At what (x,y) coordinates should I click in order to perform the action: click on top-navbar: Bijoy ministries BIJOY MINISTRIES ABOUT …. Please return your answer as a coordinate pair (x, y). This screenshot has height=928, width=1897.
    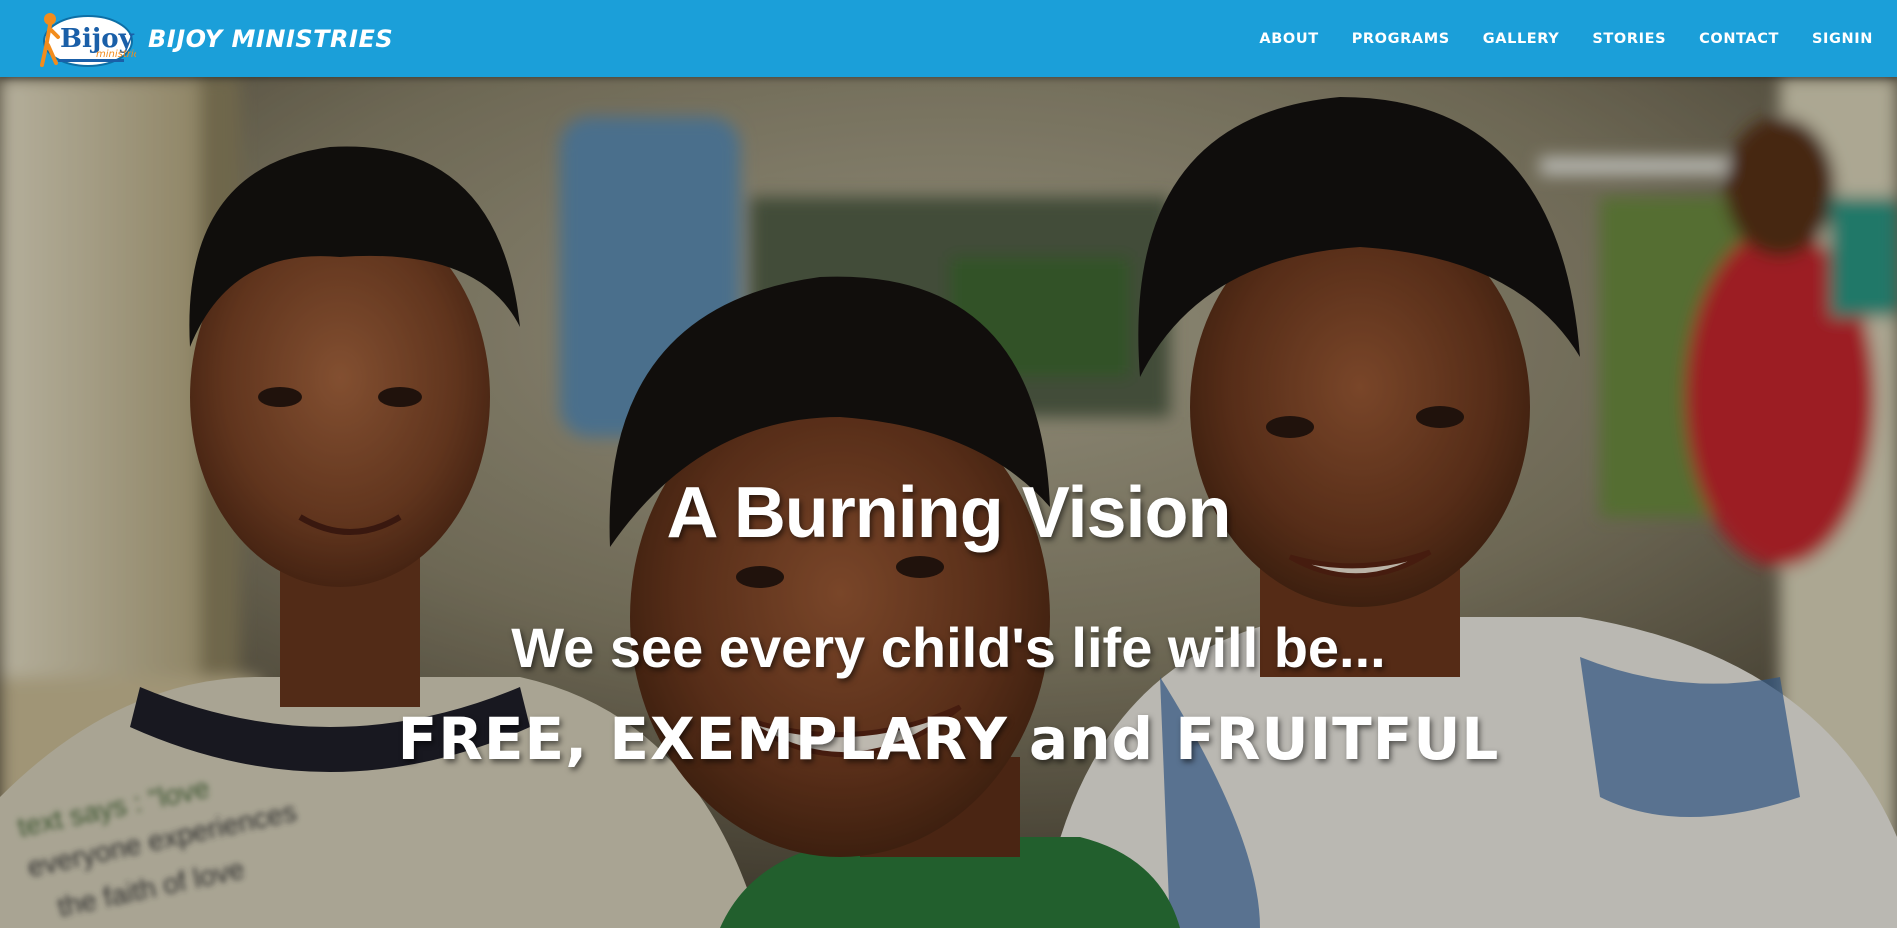
    Looking at the image, I should click on (948, 38).